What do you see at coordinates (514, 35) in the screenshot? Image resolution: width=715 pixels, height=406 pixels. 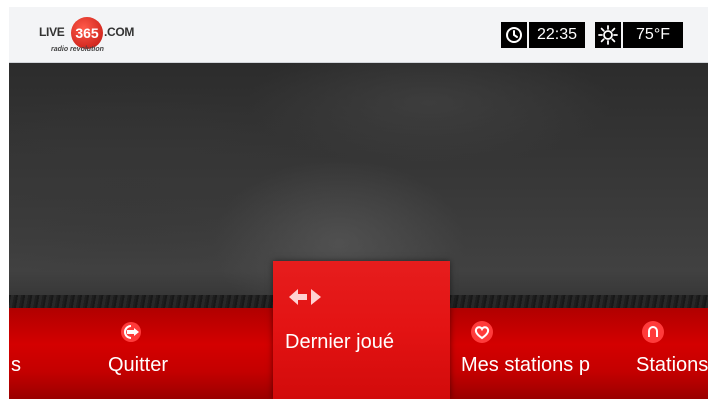 I see `clock-icon` at bounding box center [514, 35].